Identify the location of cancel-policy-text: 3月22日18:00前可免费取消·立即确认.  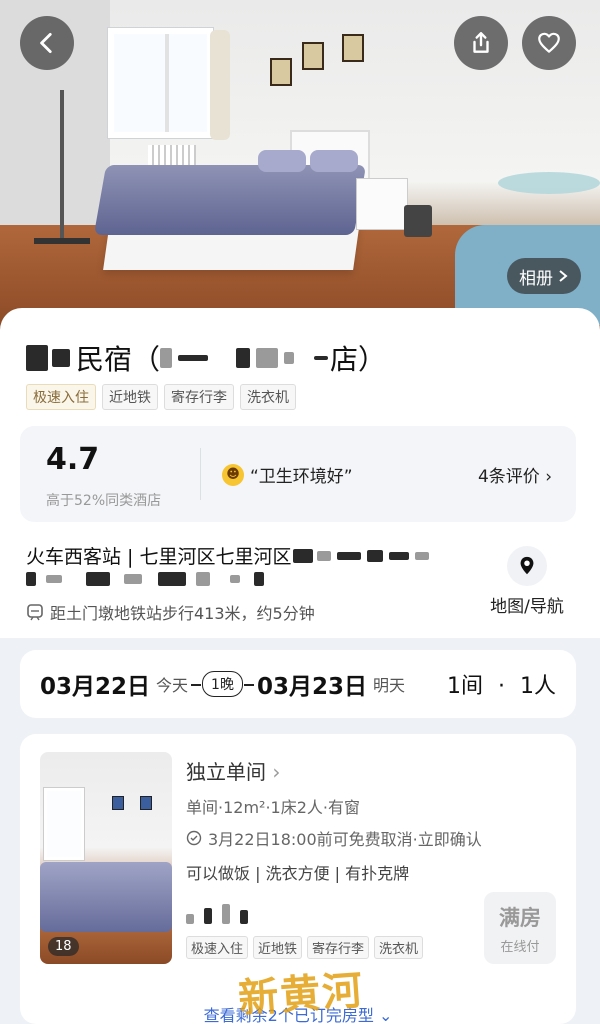
(345, 839).